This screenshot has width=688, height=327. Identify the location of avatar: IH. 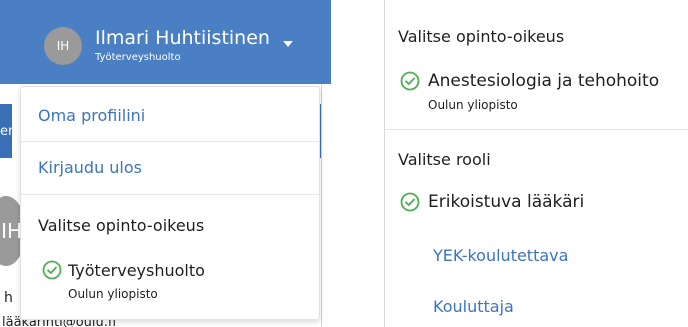
(63, 46).